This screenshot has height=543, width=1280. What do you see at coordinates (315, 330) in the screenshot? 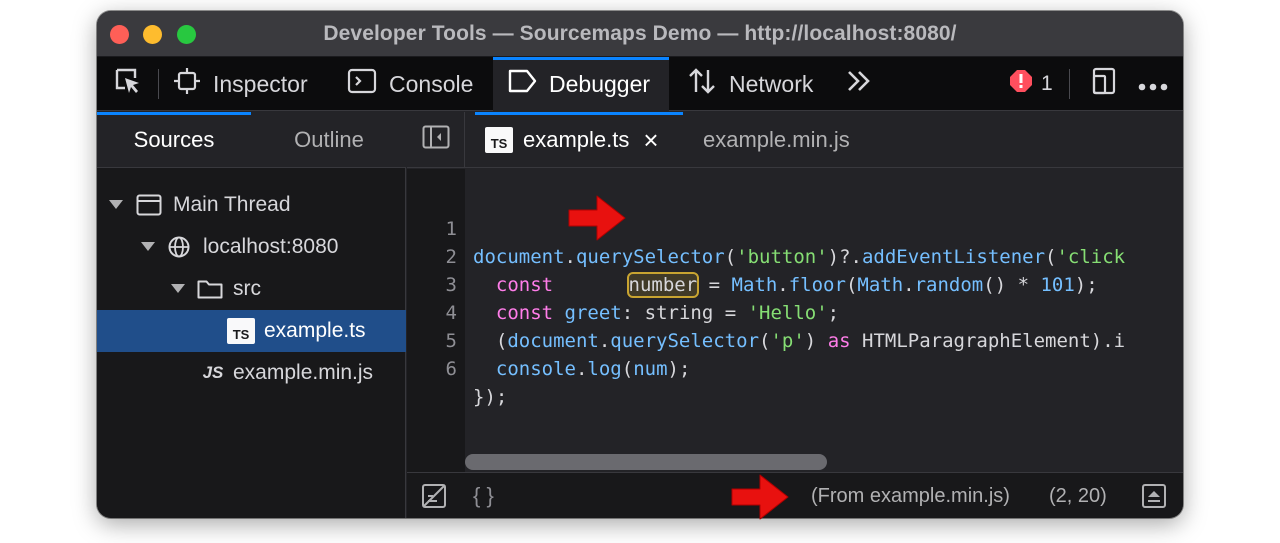
I see `tree-item-label: example.ts` at bounding box center [315, 330].